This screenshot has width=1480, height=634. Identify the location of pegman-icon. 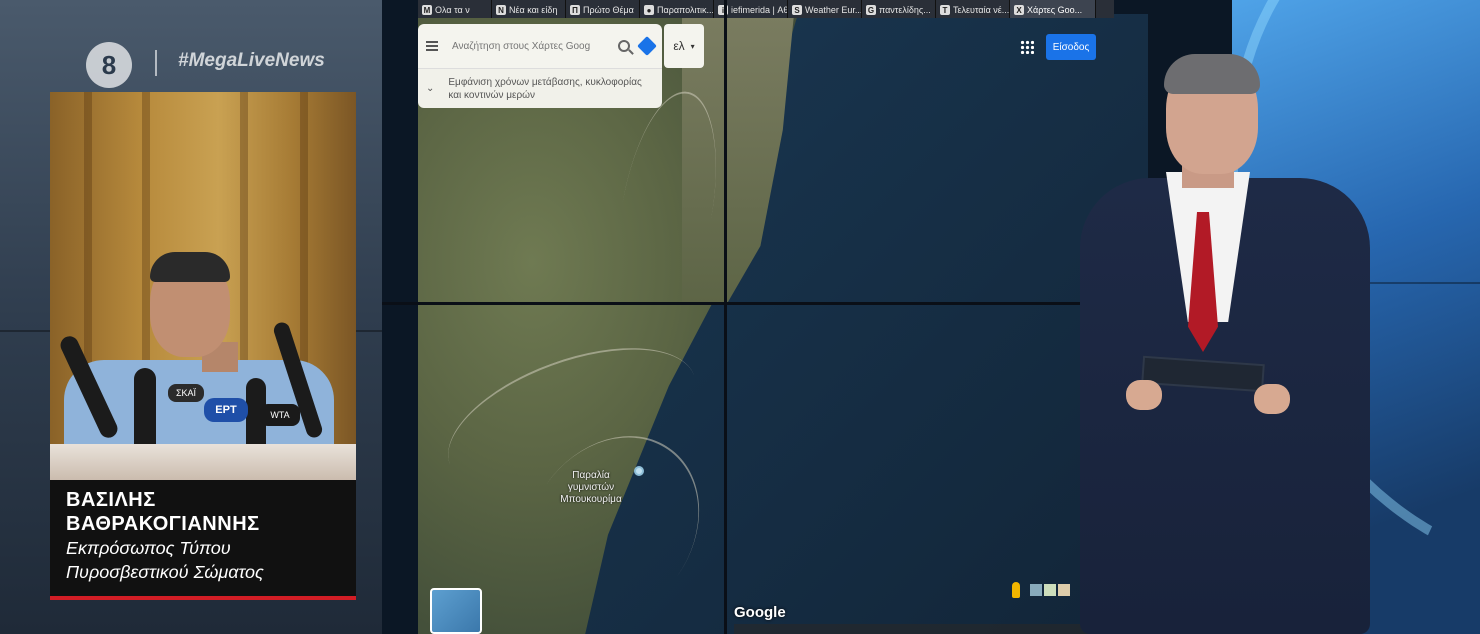
(1016, 590).